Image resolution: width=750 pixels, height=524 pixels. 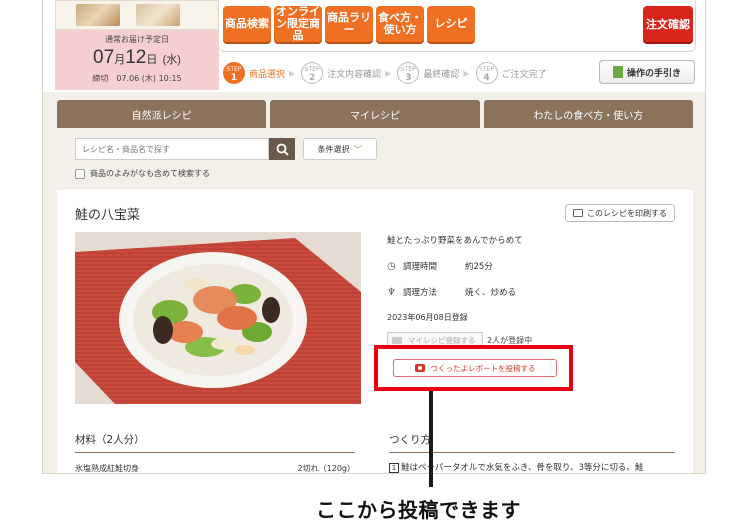 I want to click on step-badge: STEP 3, so click(x=408, y=73).